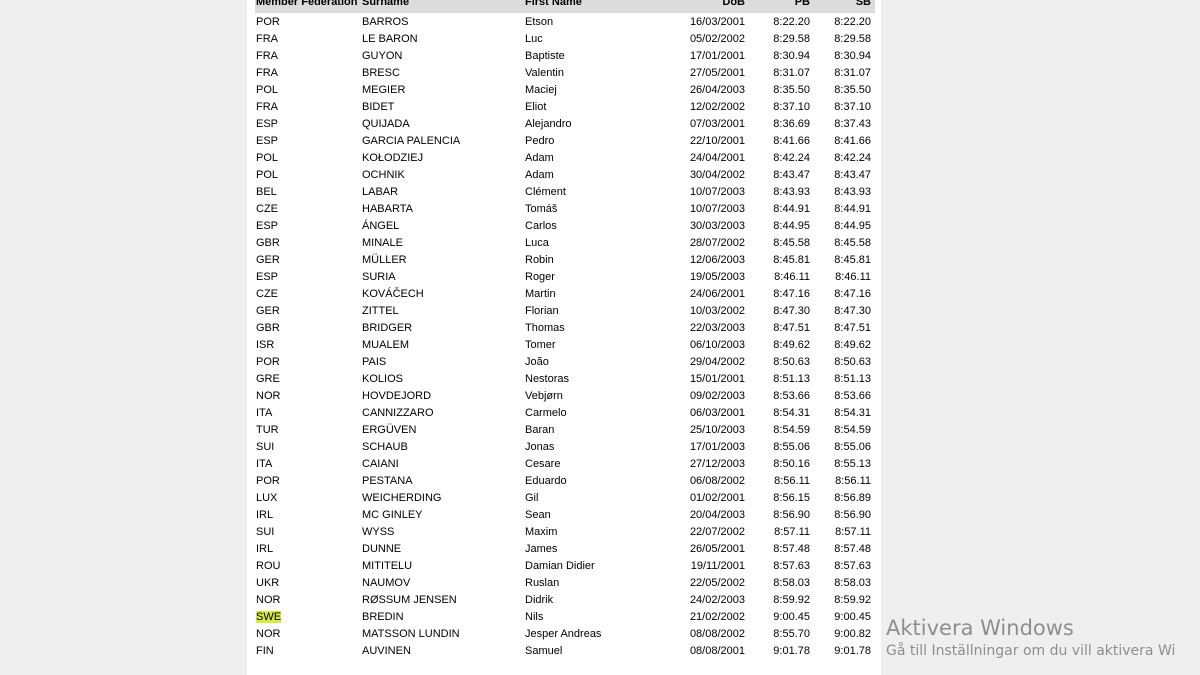 This screenshot has height=675, width=1200. Describe the element at coordinates (545, 55) in the screenshot. I see `cell-first-name: Baptiste` at that location.